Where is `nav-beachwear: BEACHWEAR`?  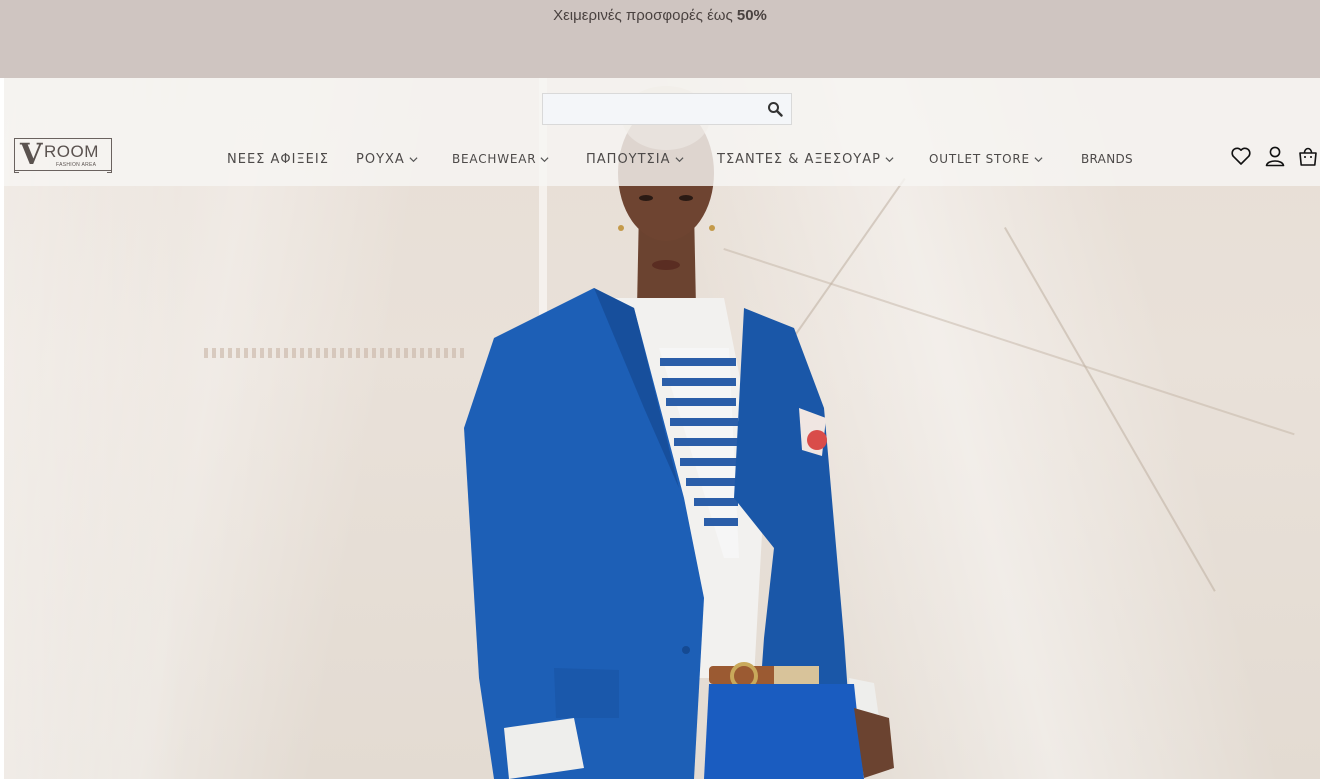
nav-beachwear: BEACHWEAR is located at coordinates (500, 159).